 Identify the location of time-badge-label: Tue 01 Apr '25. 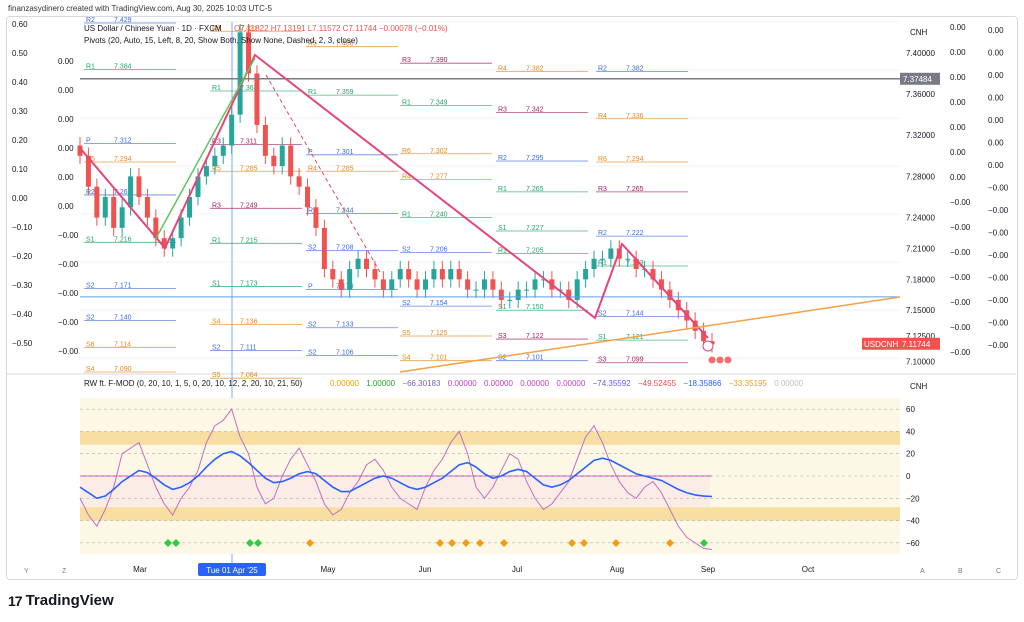
(232, 570).